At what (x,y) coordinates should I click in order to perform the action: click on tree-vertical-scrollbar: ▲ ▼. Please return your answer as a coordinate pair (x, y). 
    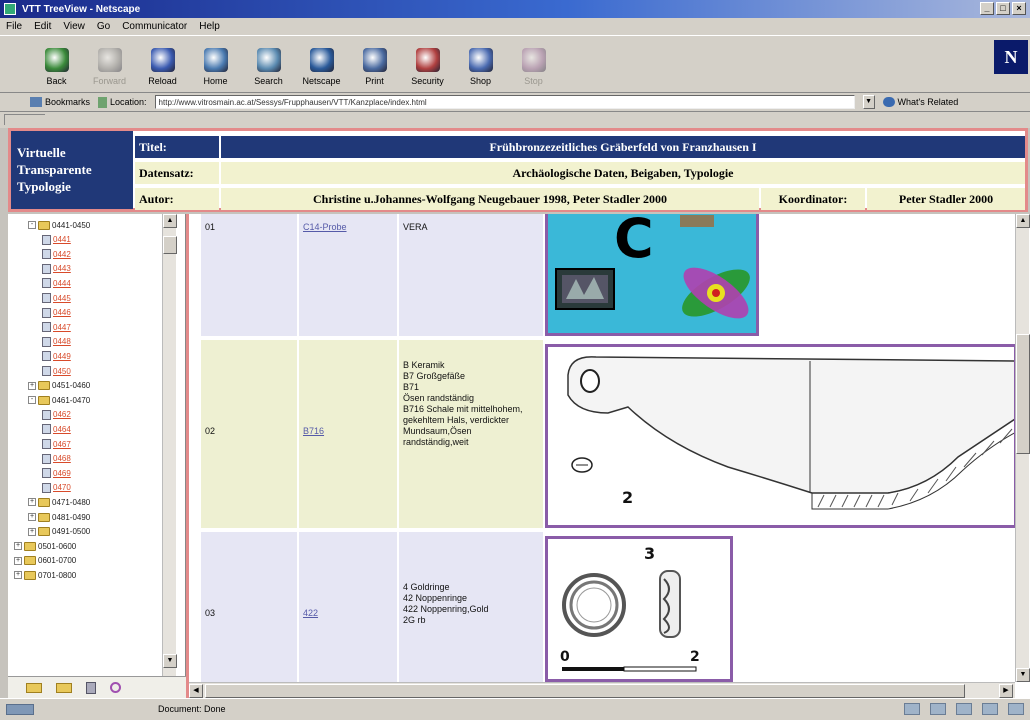
    Looking at the image, I should click on (169, 445).